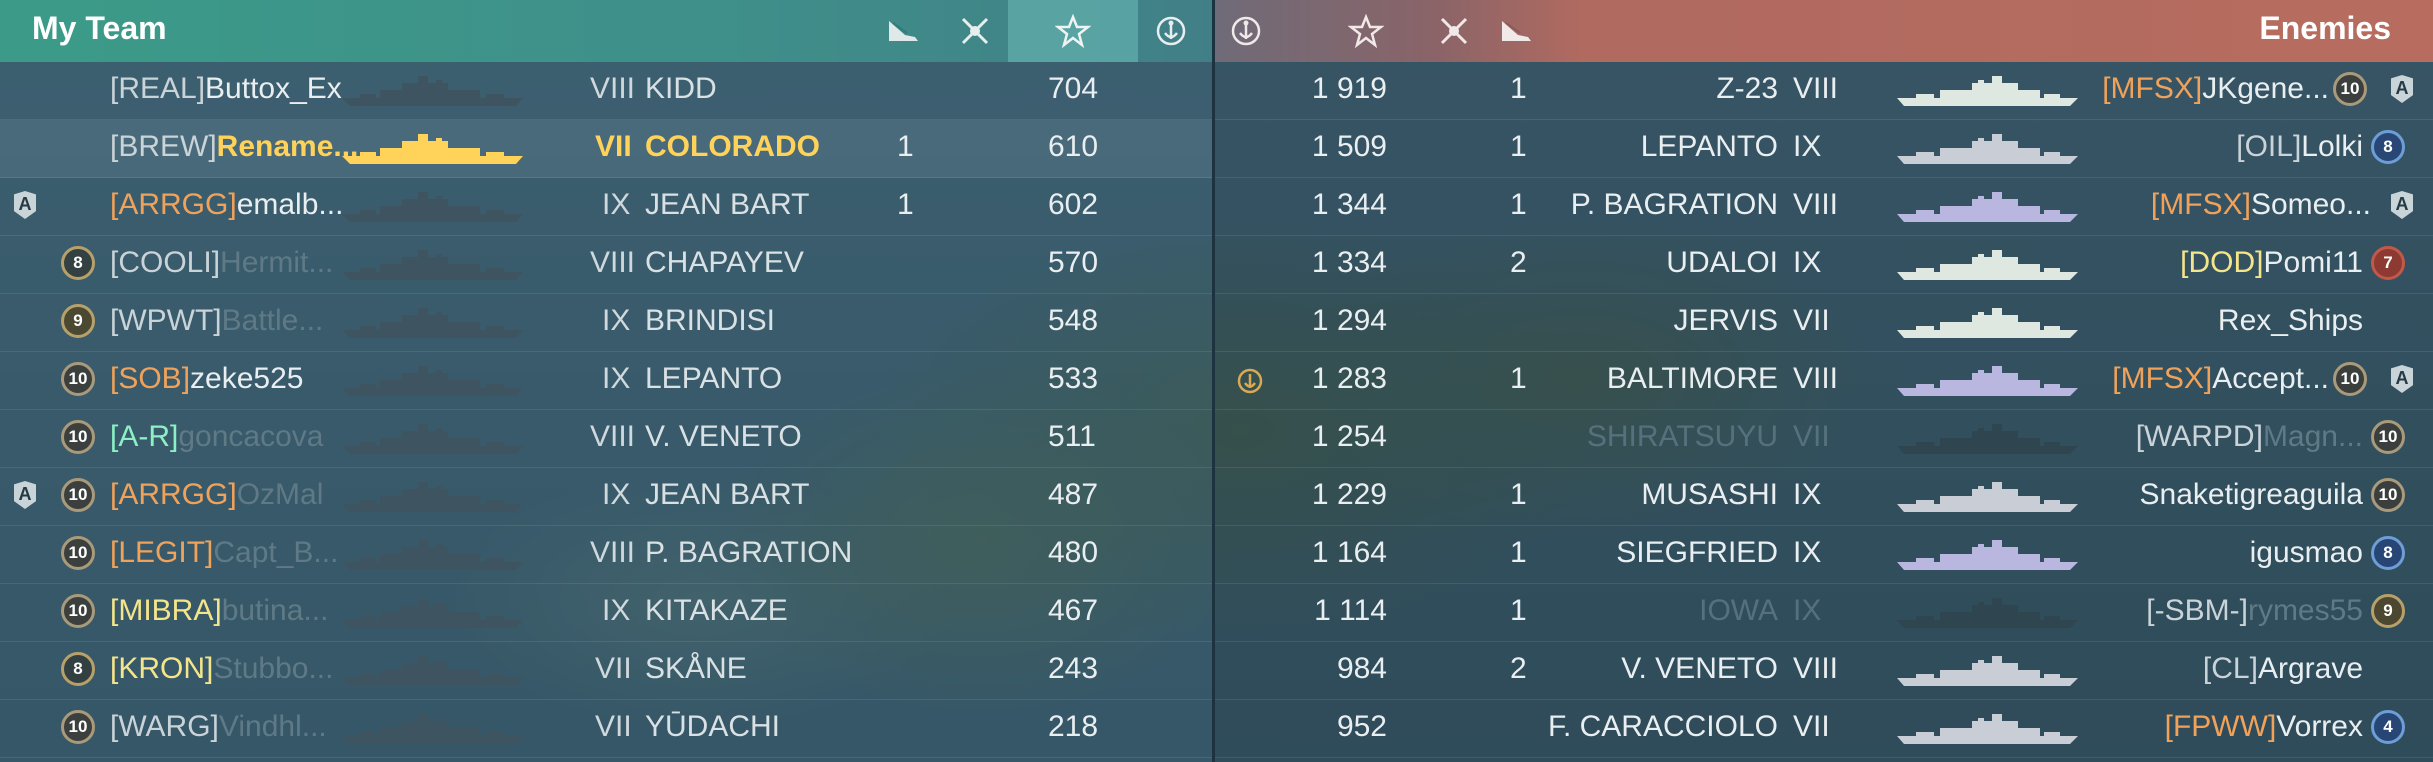  What do you see at coordinates (1824, 671) in the screenshot?
I see `enemy-row: 984 2 V. VENETO VIII [CL]Argrave` at bounding box center [1824, 671].